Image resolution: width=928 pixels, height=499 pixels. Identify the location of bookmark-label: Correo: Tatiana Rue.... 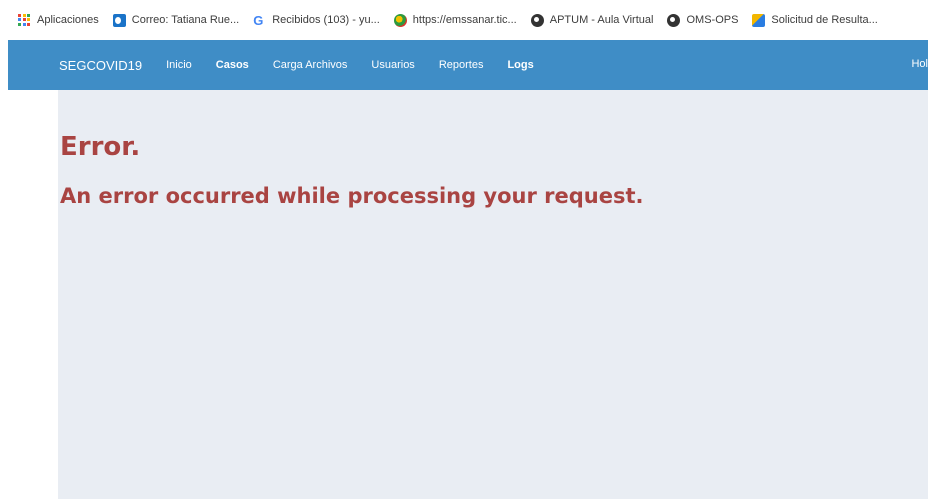
(185, 20).